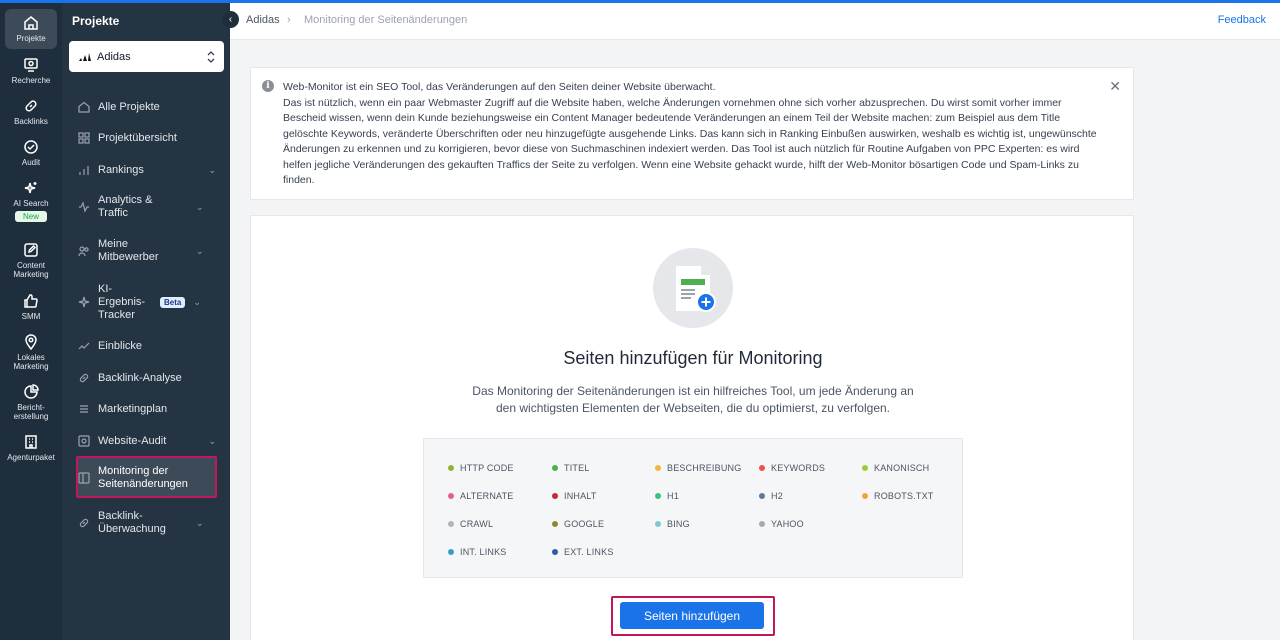 Image resolution: width=1280 pixels, height=640 pixels. What do you see at coordinates (898, 496) in the screenshot?
I see `tag-robots-txt: ROBOTS.TXT` at bounding box center [898, 496].